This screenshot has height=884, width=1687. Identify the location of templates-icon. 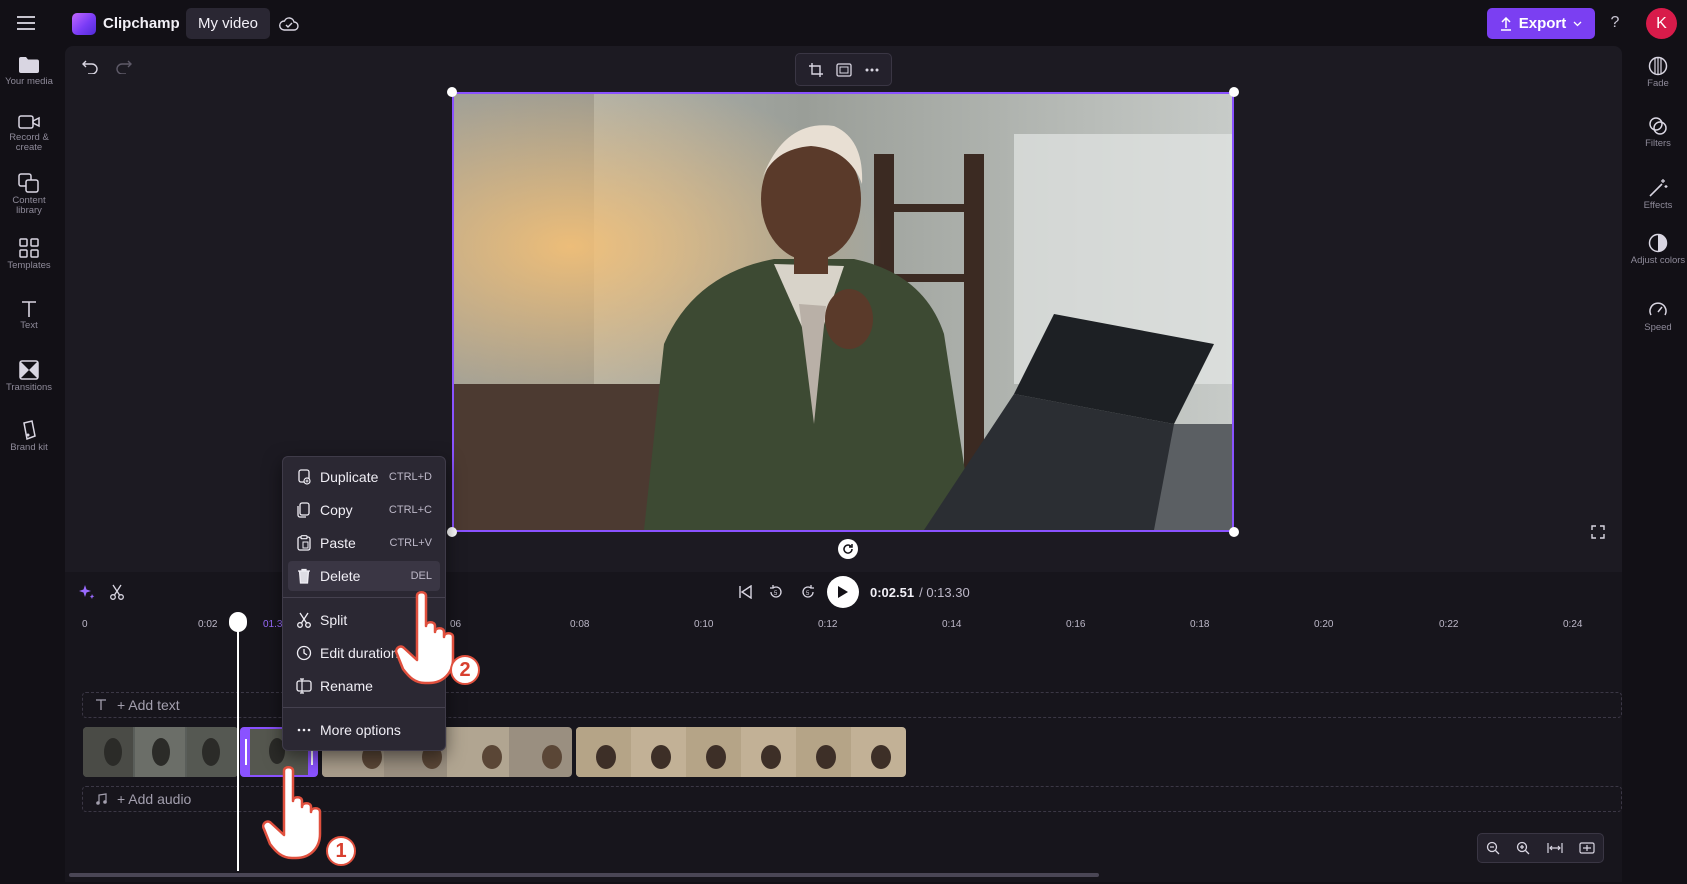
(29, 248).